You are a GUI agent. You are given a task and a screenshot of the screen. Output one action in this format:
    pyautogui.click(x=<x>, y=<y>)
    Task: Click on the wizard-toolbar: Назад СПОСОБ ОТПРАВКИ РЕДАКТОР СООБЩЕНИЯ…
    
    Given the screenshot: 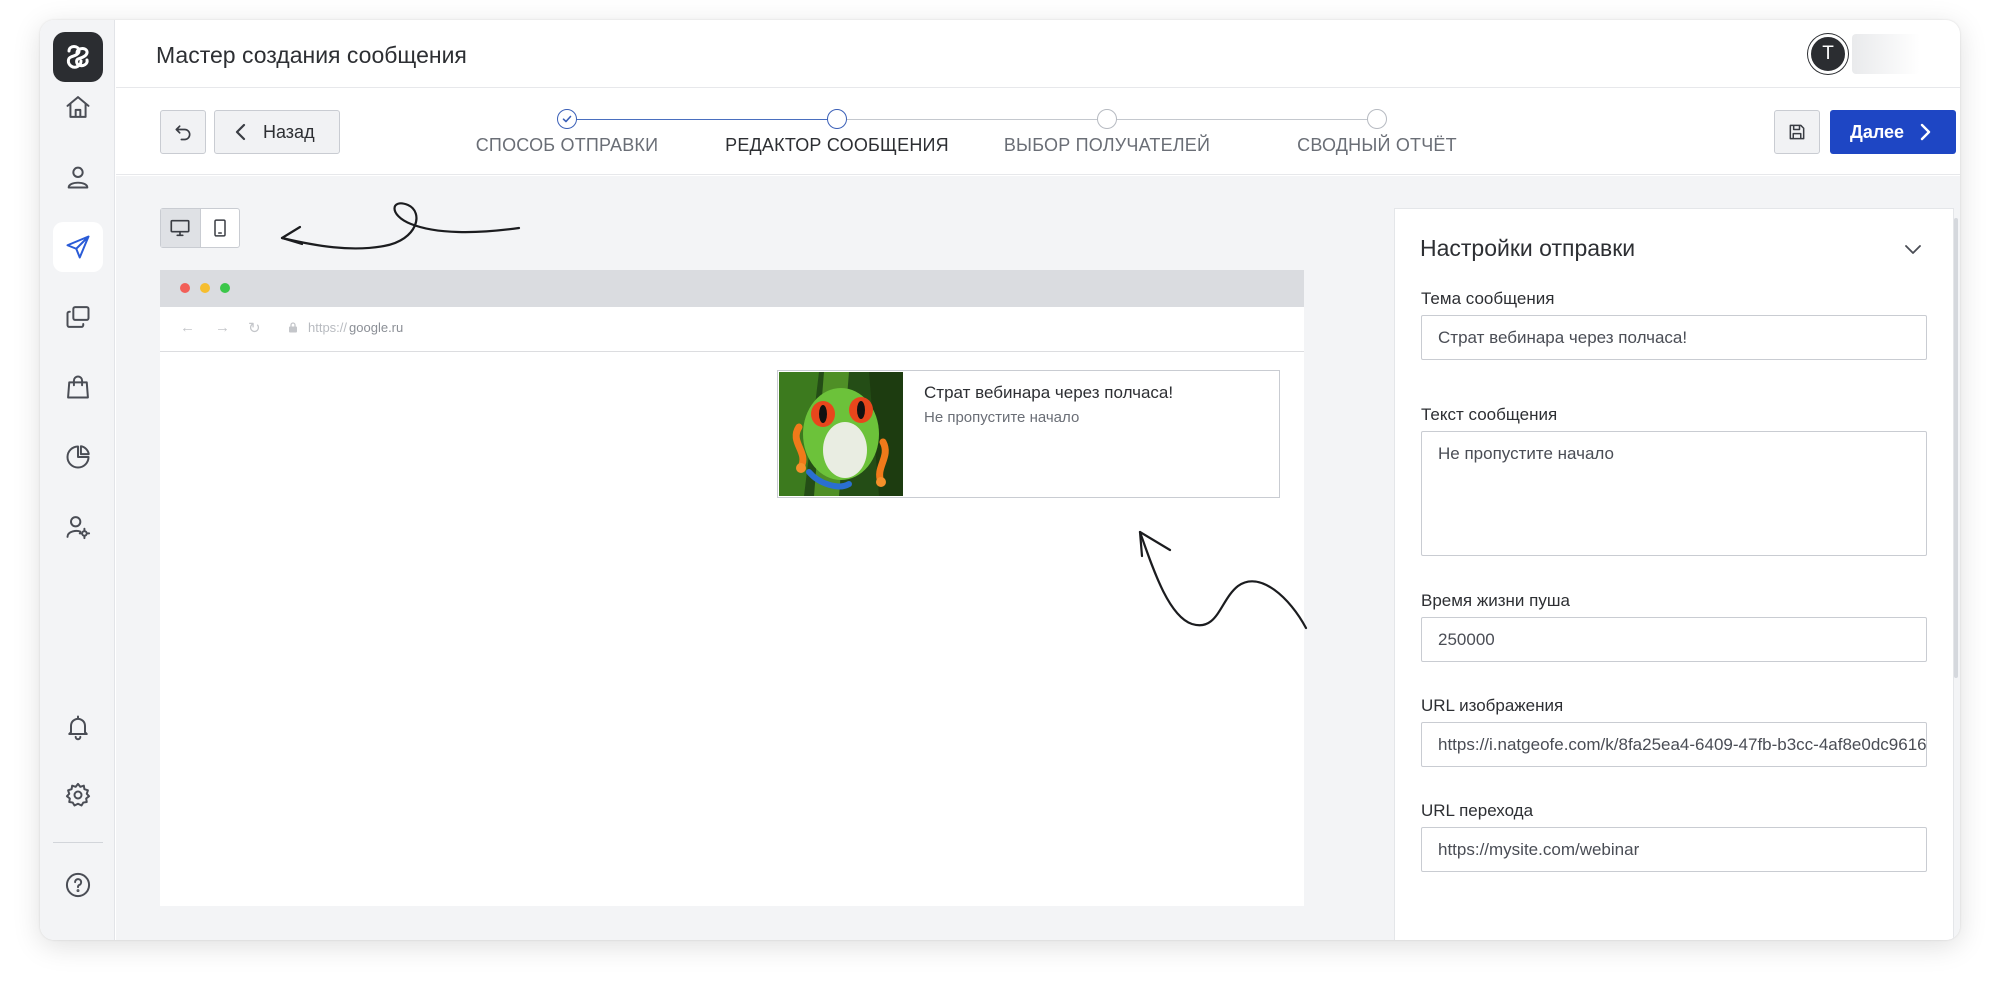 What is the action you would take?
    pyautogui.click(x=1038, y=132)
    